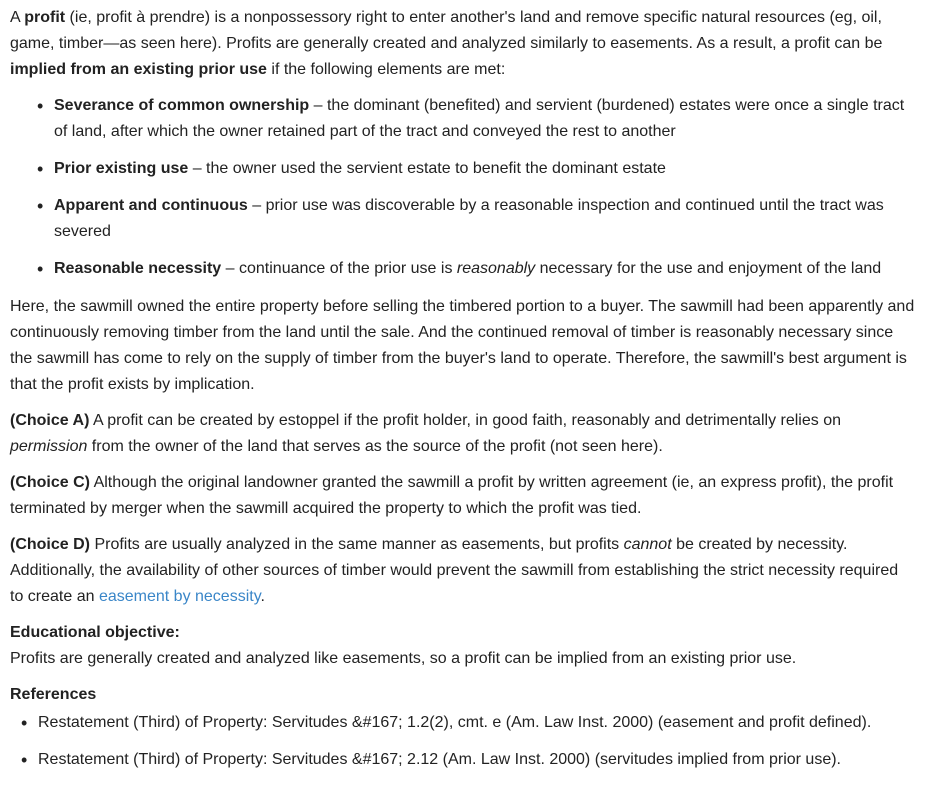  I want to click on choice-emphasis: permission, so click(49, 446).